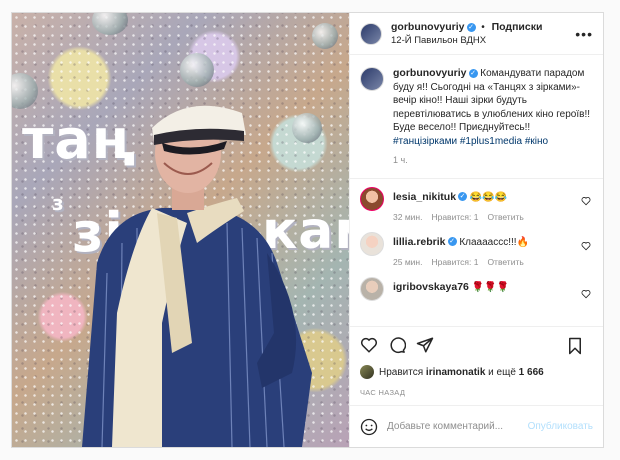  What do you see at coordinates (531, 372) in the screenshot?
I see `likes-count: 1 666` at bounding box center [531, 372].